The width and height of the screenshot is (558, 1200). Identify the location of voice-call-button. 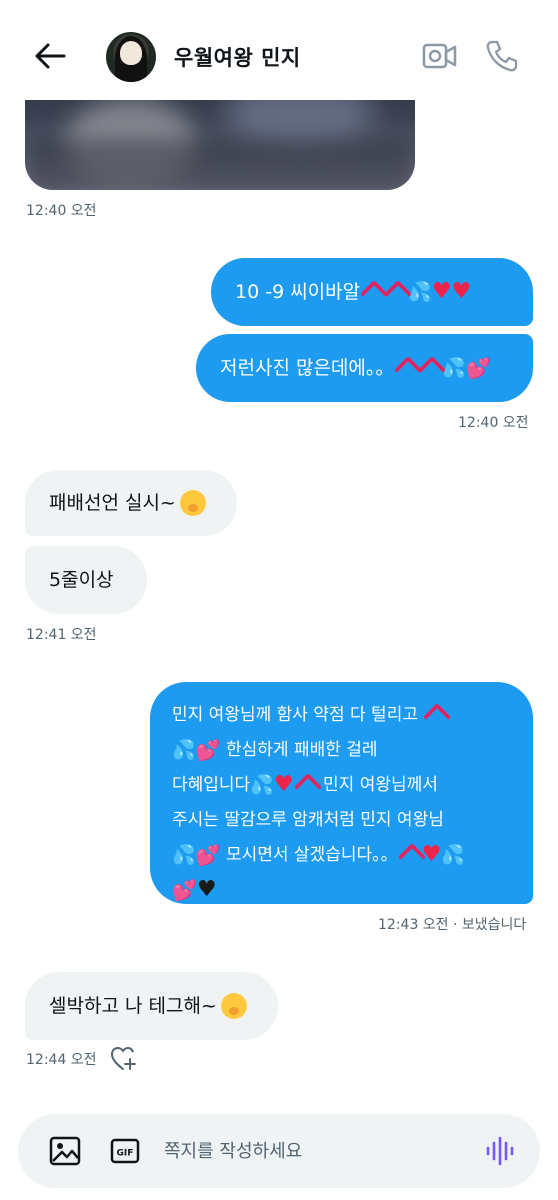
(502, 56).